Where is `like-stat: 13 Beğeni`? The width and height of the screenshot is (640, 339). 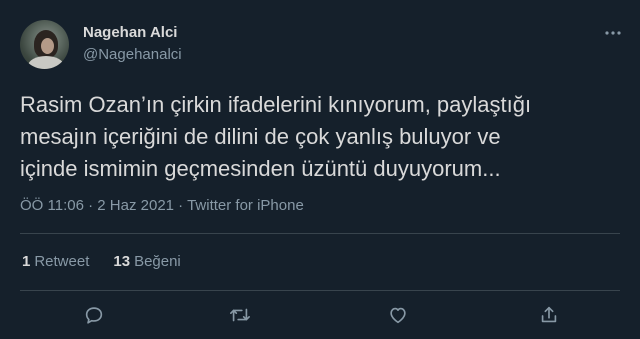
like-stat: 13 Beğeni is located at coordinates (146, 261).